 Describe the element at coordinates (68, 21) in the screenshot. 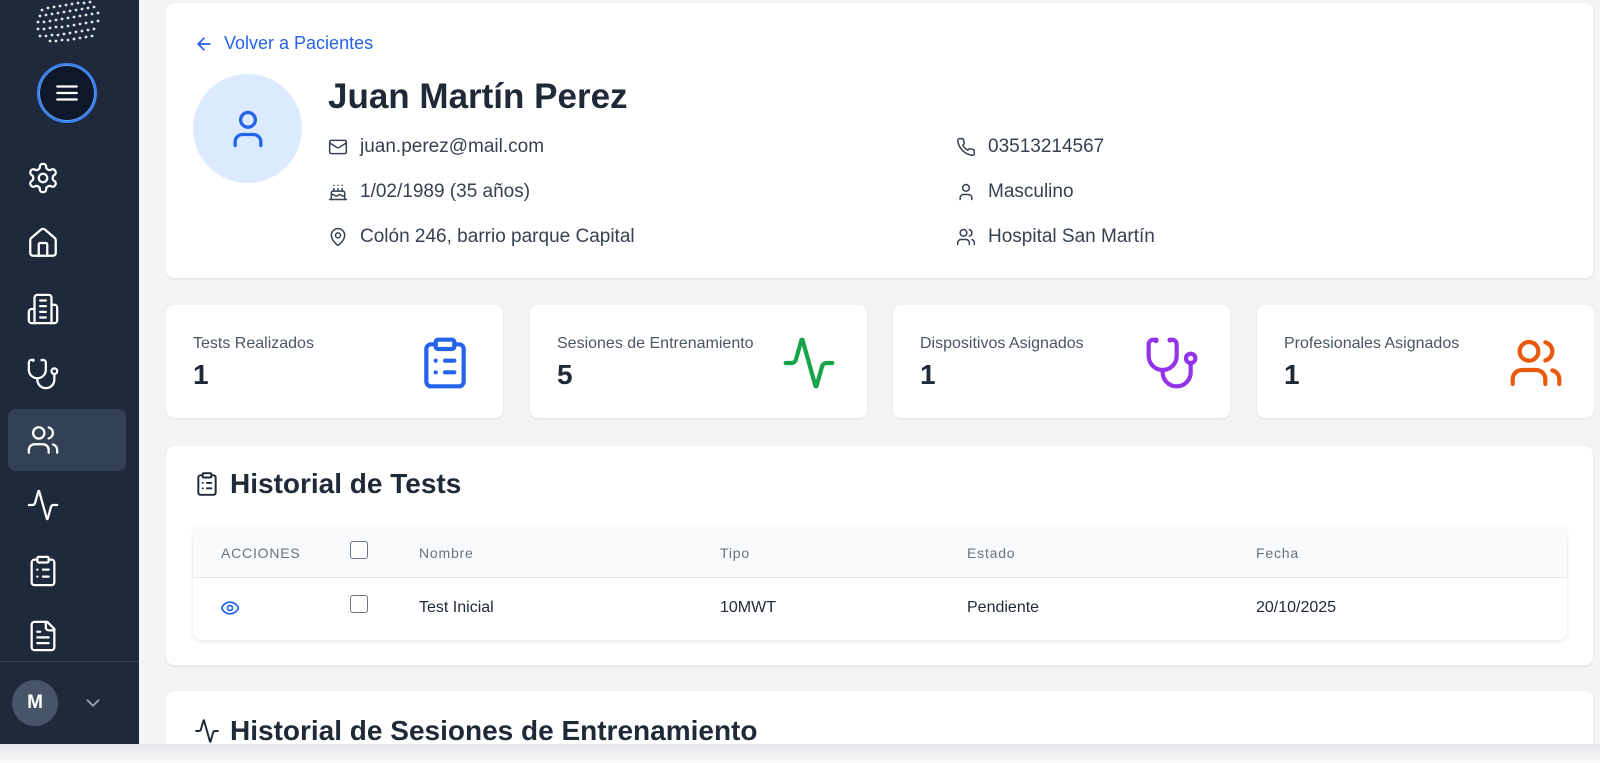

I see `brand-logo-icon` at that location.